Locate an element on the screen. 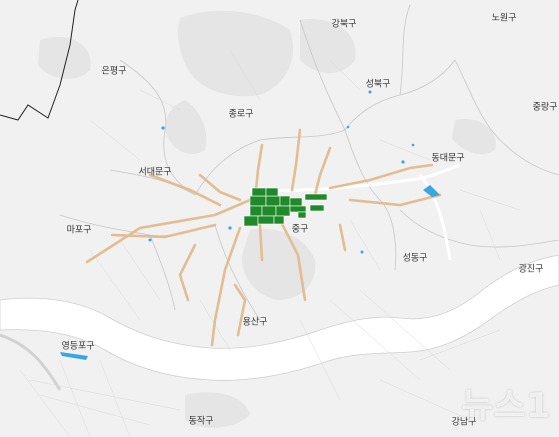 The width and height of the screenshot is (559, 437). district-label-yongsan: 용산구 is located at coordinates (255, 322).